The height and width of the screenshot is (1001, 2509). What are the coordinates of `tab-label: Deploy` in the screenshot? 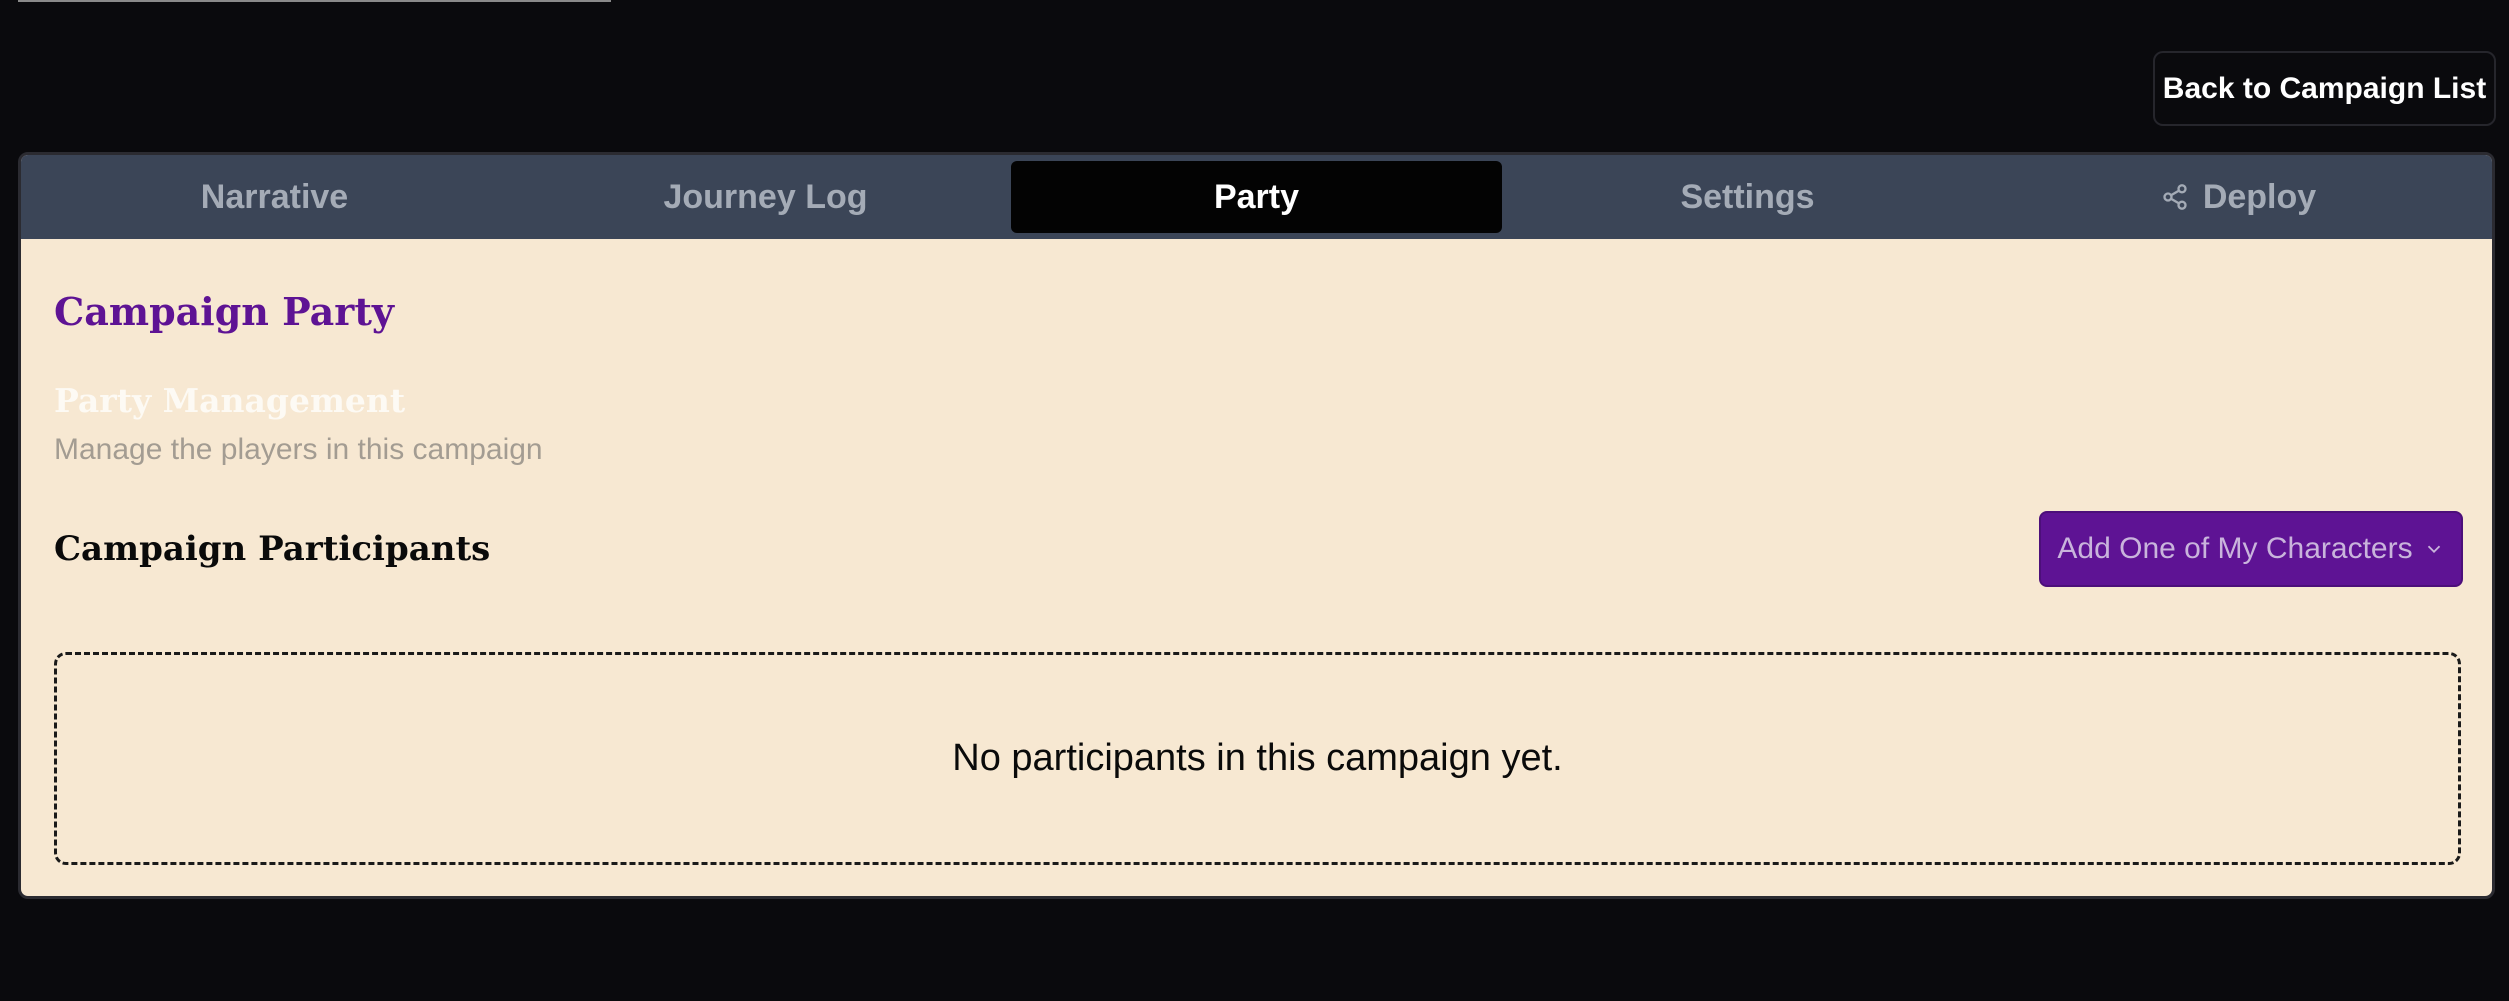 It's located at (2259, 196).